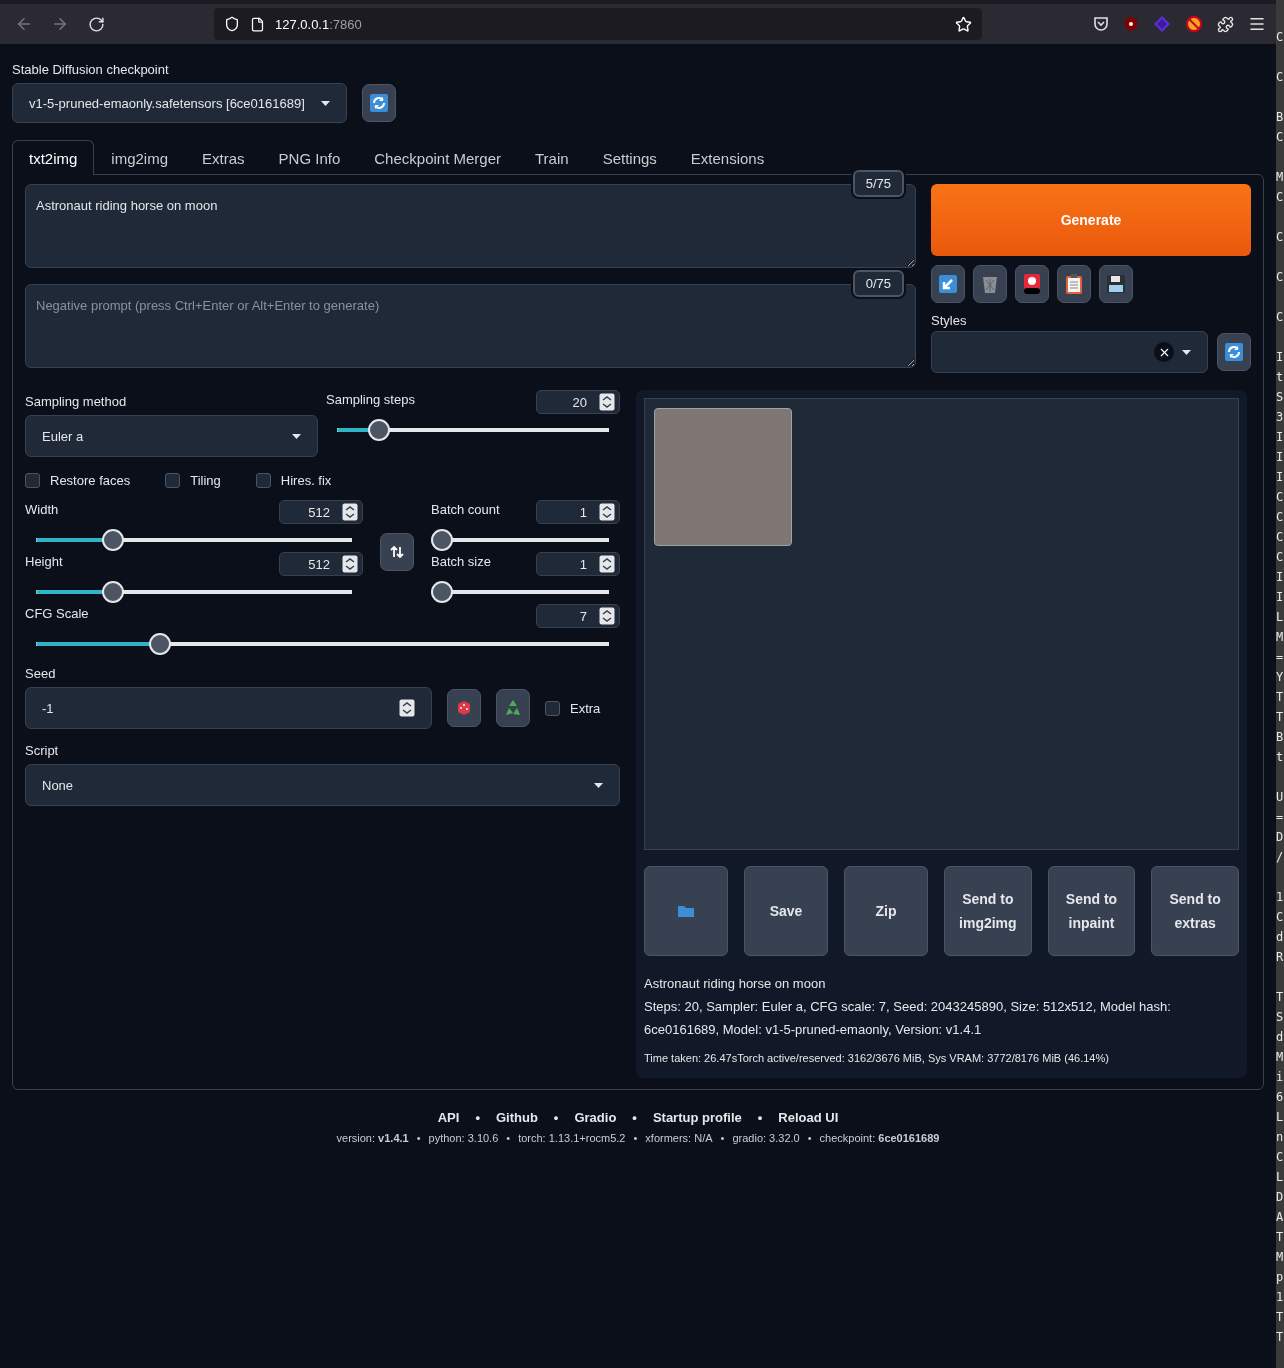 The height and width of the screenshot is (1368, 1284). What do you see at coordinates (1280, 1197) in the screenshot?
I see `terminal-text: D` at bounding box center [1280, 1197].